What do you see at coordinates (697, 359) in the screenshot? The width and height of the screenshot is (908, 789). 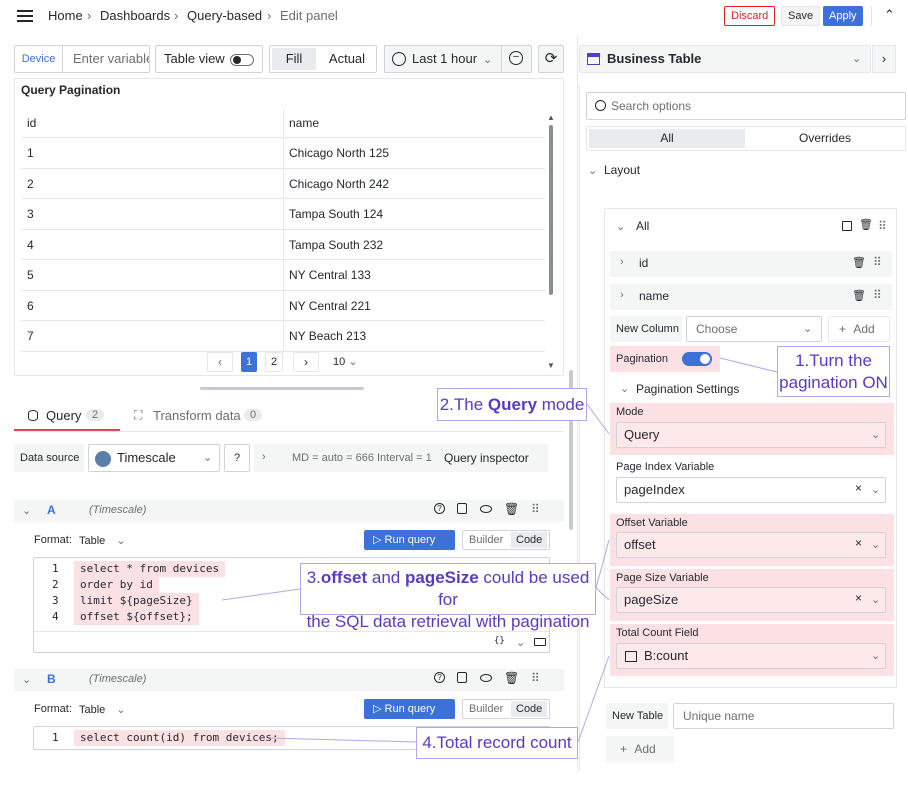 I see `pagination-switch` at bounding box center [697, 359].